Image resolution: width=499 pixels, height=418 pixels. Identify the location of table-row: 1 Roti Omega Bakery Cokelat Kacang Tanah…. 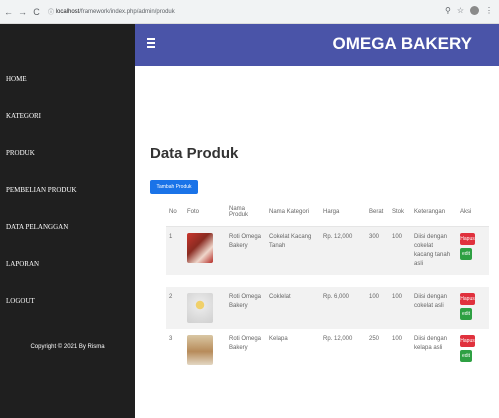
(327, 250).